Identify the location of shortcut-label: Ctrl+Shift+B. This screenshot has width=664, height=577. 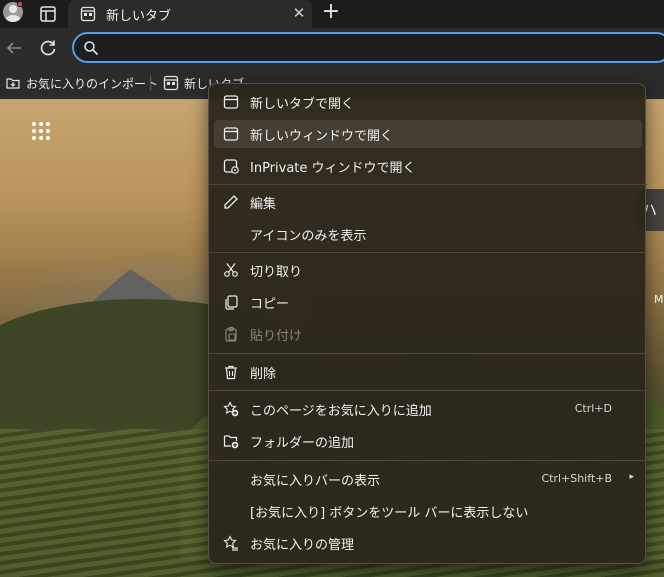
(576, 478).